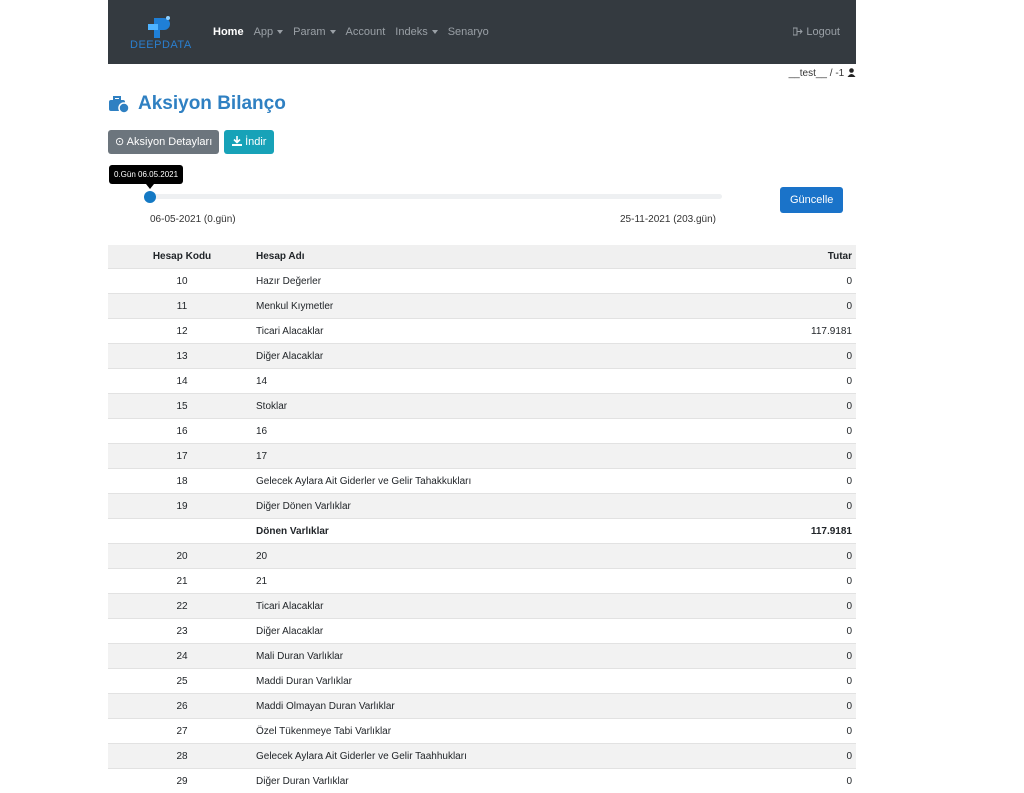 This screenshot has width=1024, height=793. I want to click on account-code-cell: 10, so click(182, 281).